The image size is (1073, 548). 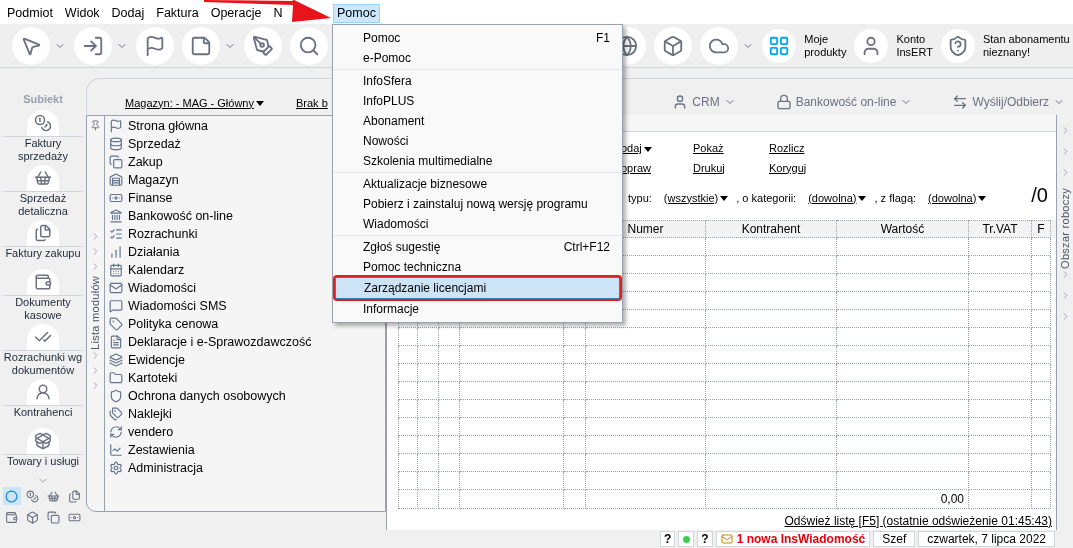 I want to click on menu-item: InfoPLUS, so click(x=477, y=101).